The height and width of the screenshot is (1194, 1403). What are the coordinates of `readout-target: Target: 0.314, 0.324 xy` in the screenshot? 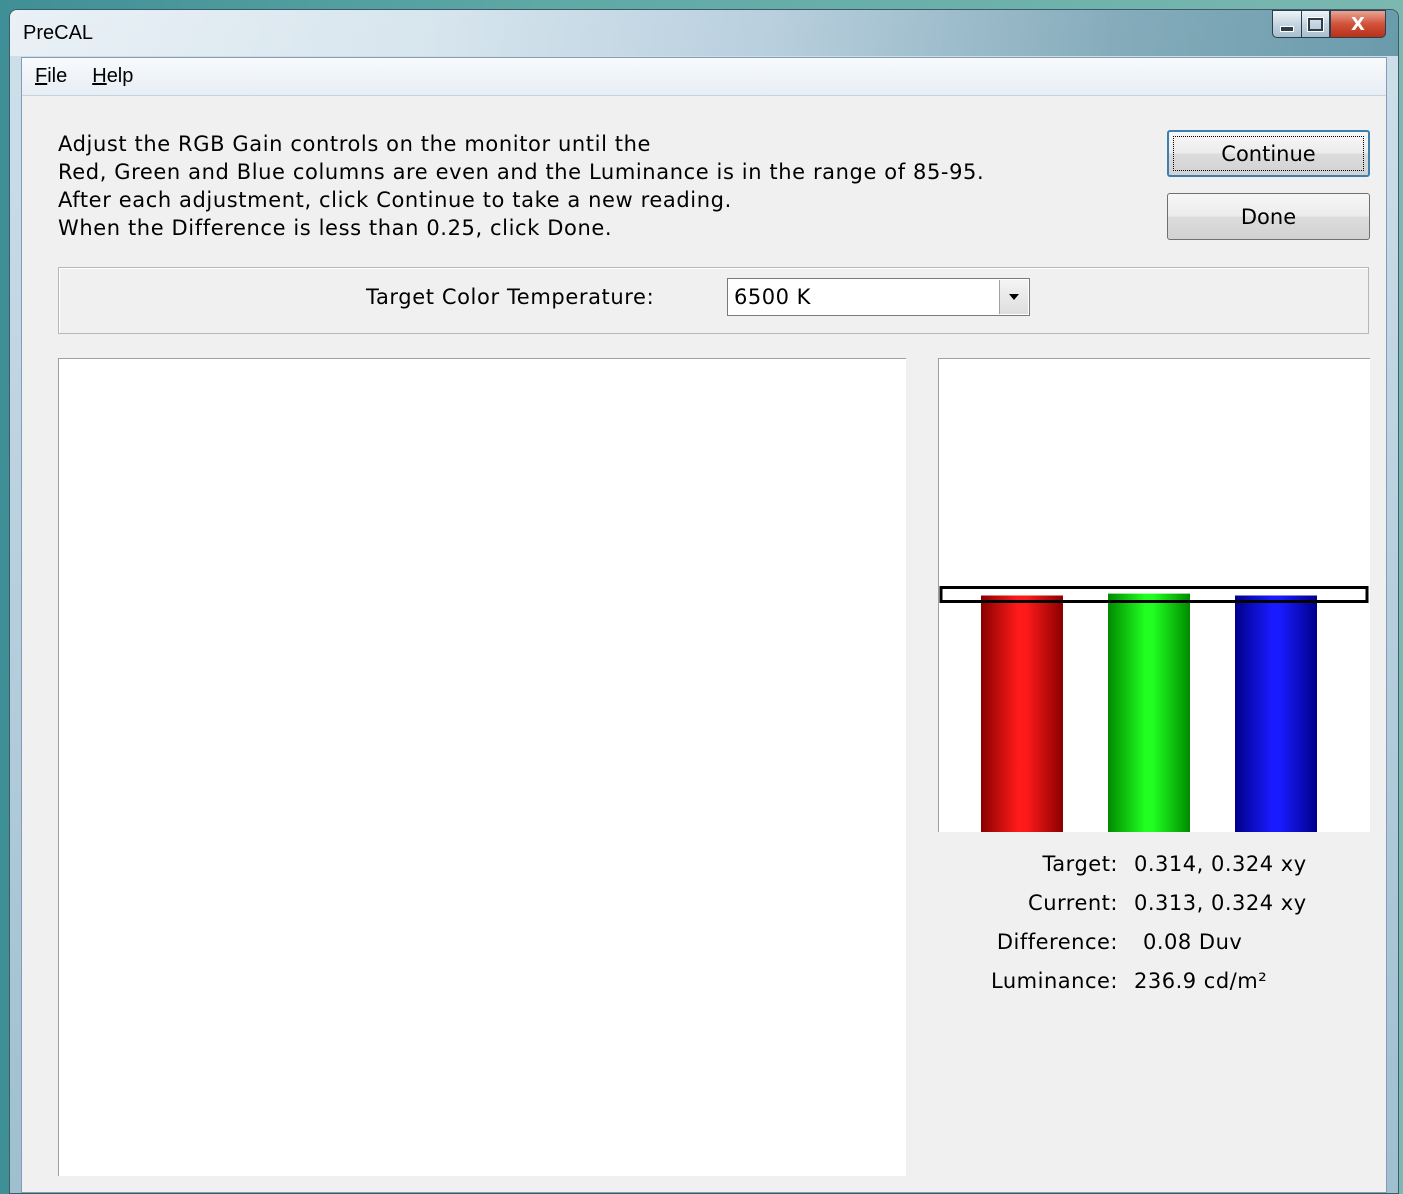 It's located at (1154, 867).